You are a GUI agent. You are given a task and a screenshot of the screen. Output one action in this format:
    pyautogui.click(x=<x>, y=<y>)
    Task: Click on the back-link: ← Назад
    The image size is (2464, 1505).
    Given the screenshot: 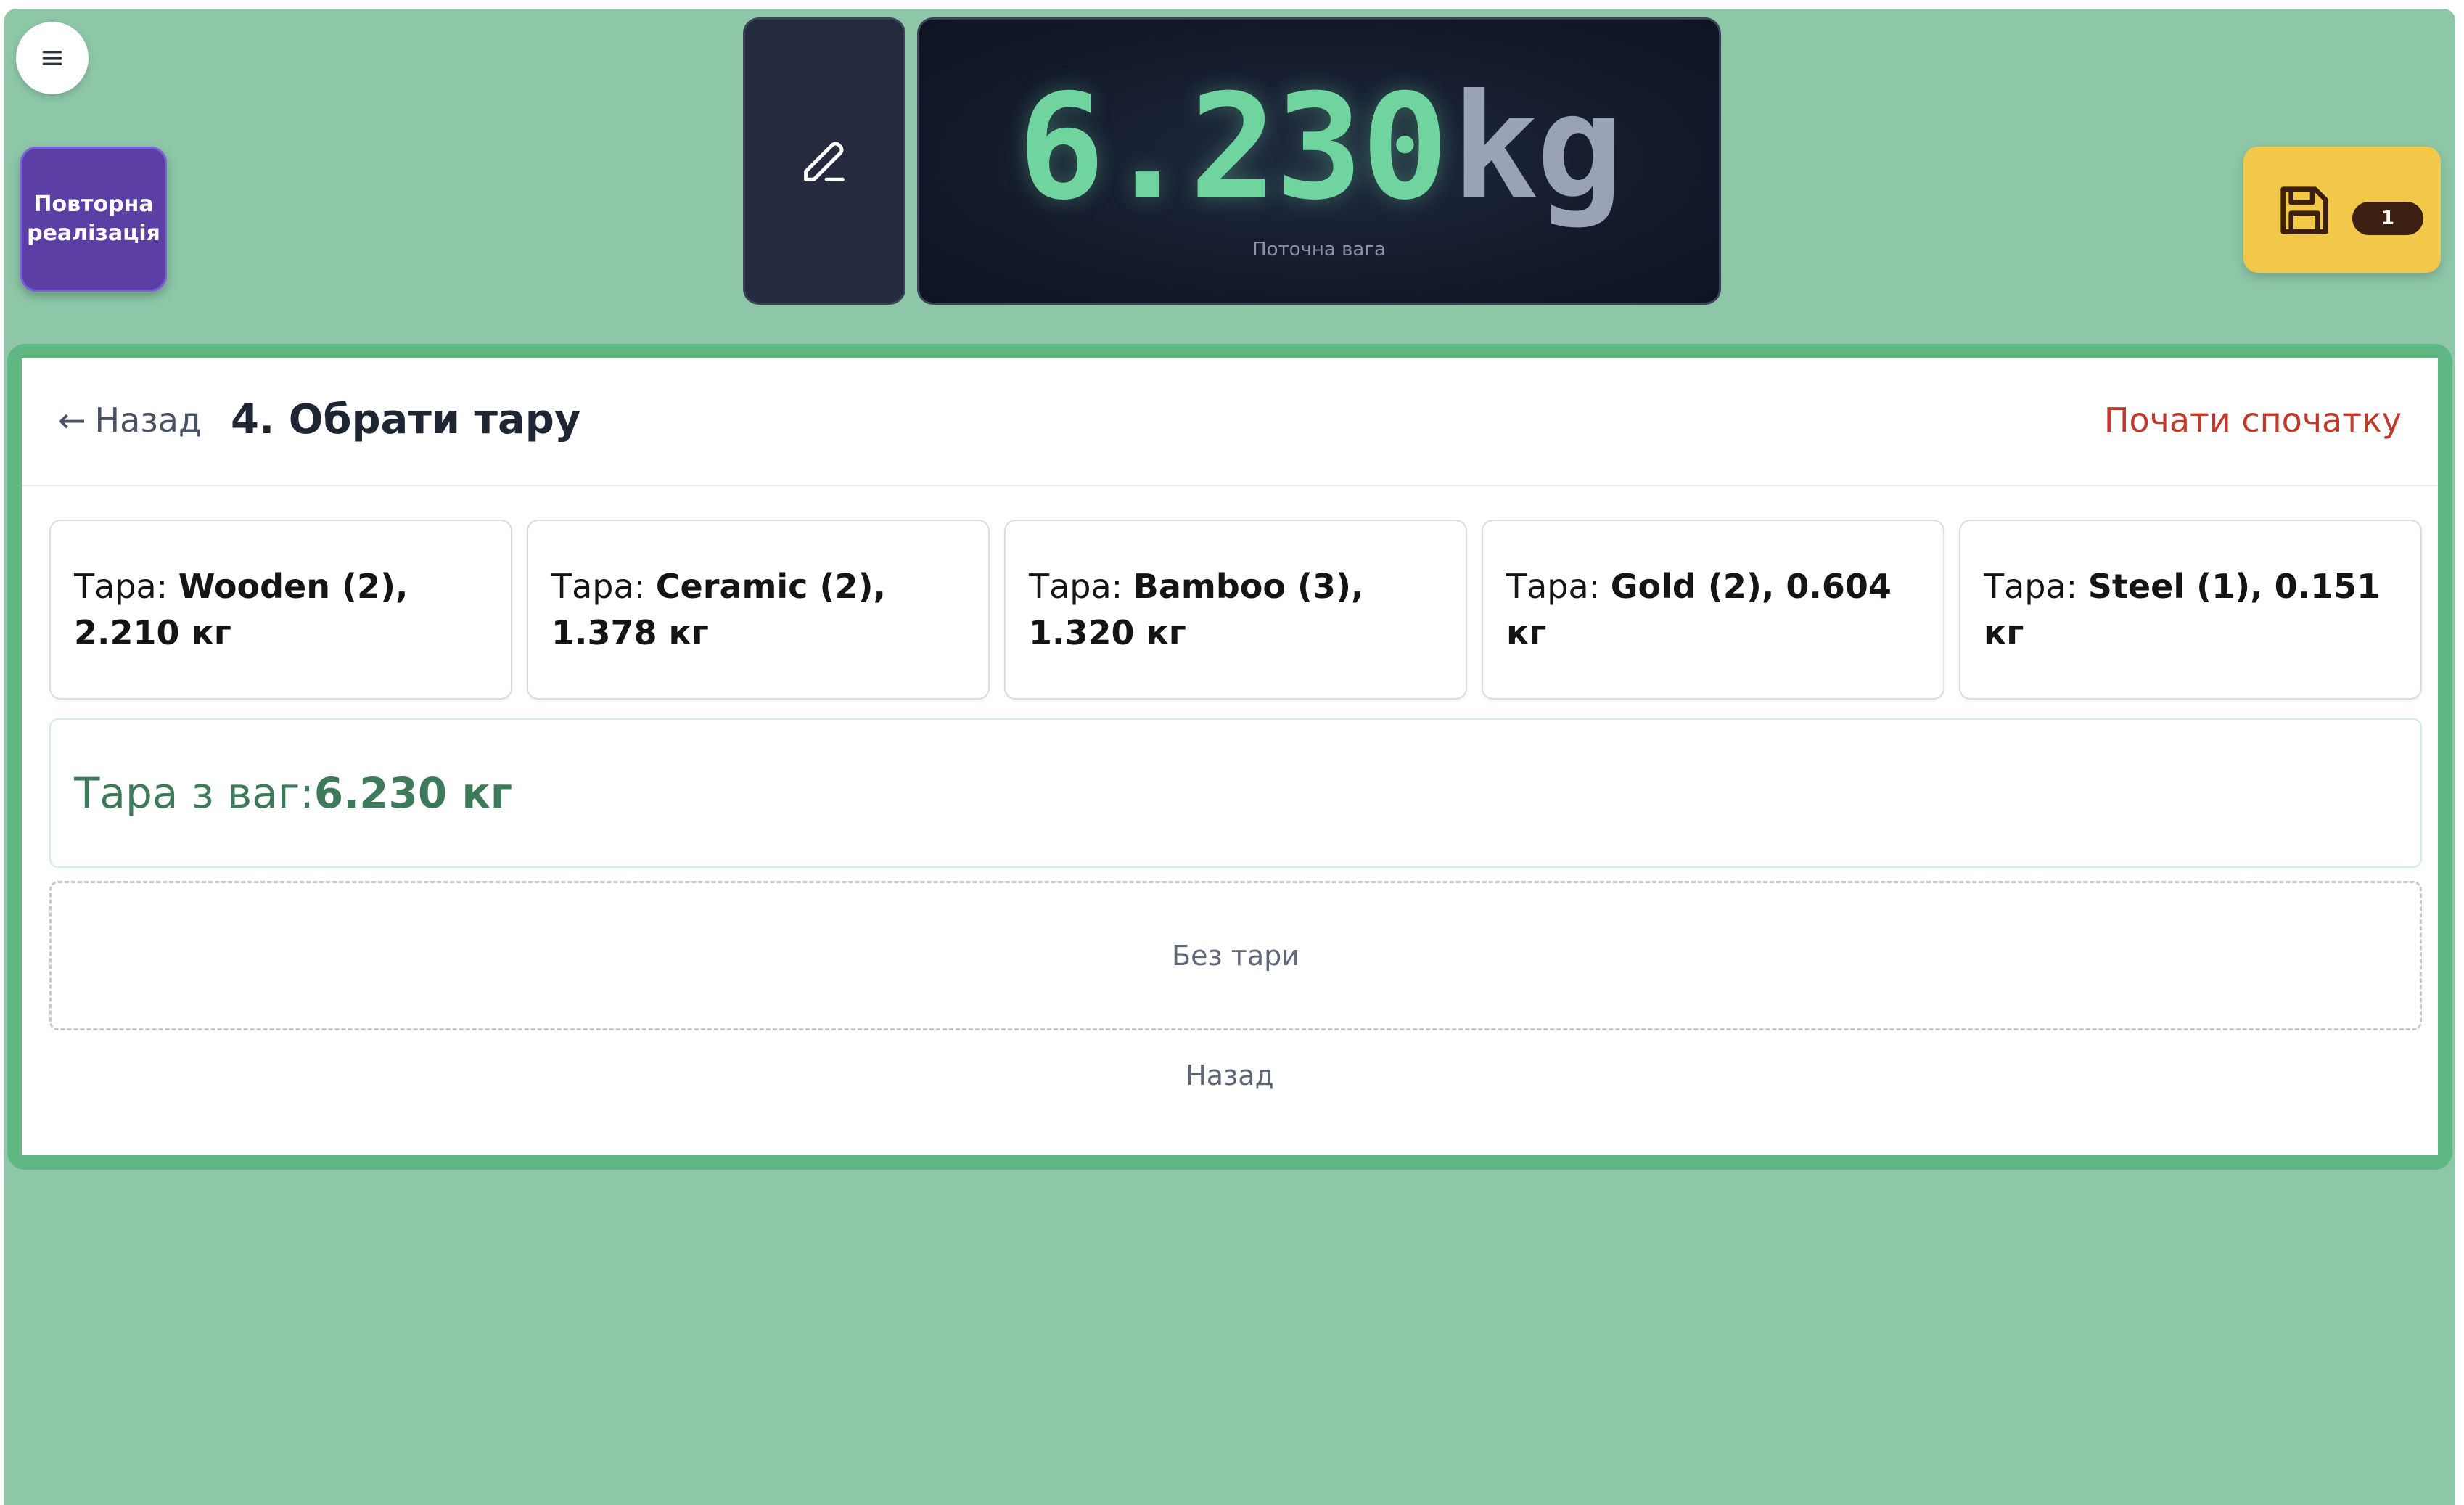 What is the action you would take?
    pyautogui.click(x=130, y=421)
    